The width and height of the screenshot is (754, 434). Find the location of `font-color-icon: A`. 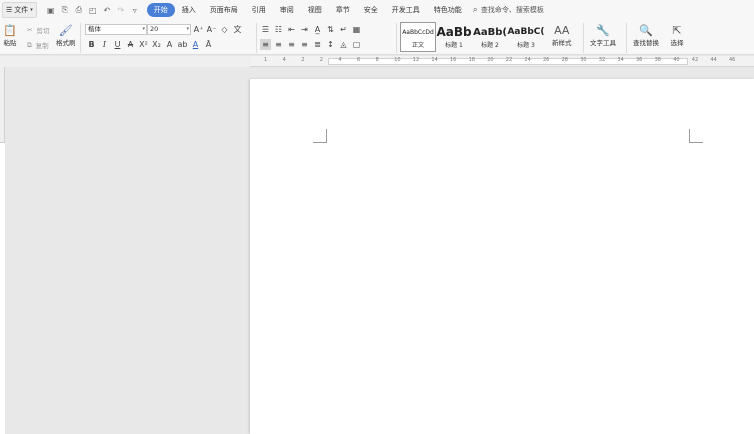

font-color-icon: A is located at coordinates (195, 44).